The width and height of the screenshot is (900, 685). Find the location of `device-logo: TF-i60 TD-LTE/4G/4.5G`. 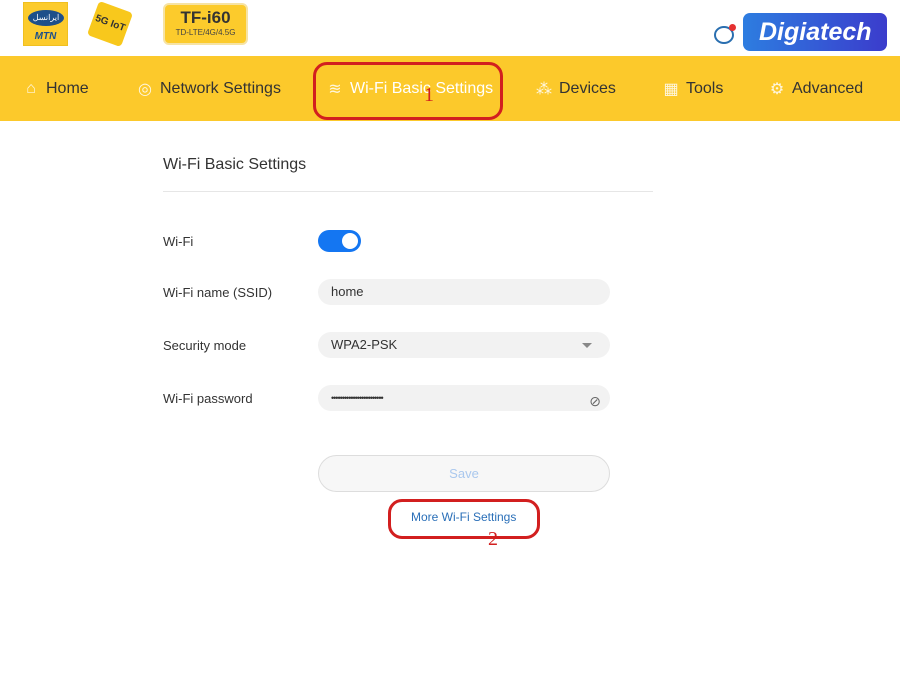

device-logo: TF-i60 TD-LTE/4G/4.5G is located at coordinates (205, 24).